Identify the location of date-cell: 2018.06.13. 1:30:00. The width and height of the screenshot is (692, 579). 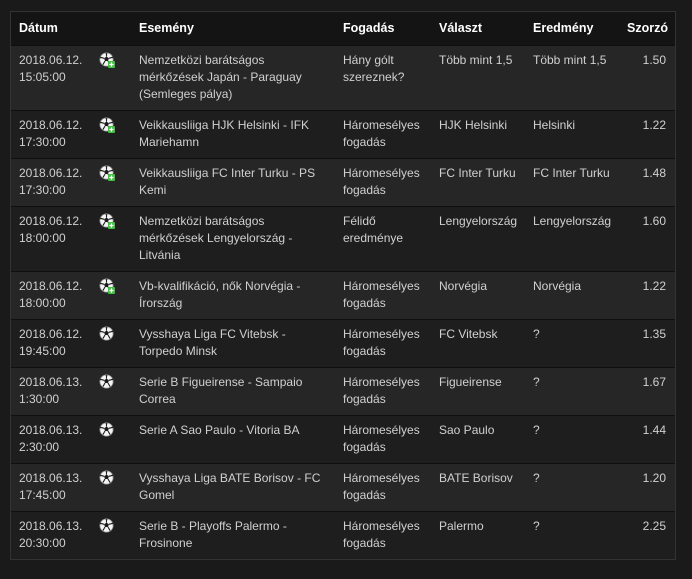
(55, 391).